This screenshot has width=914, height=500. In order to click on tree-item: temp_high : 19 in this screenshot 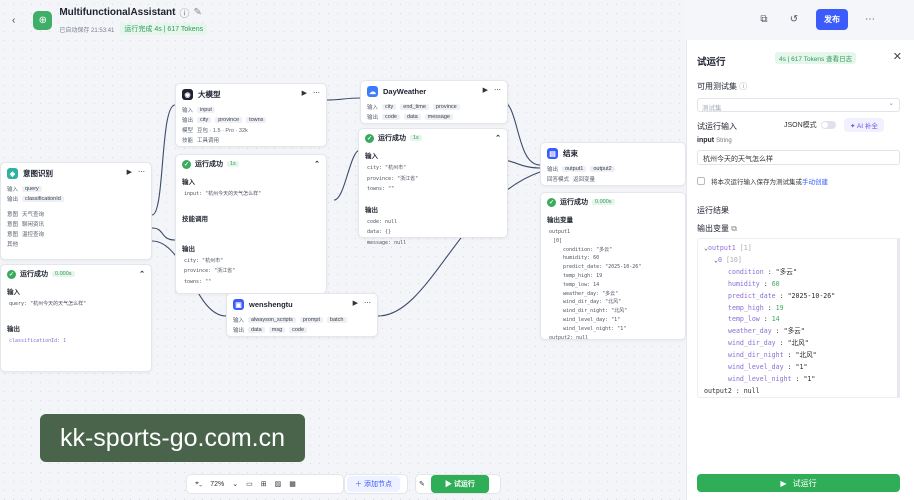, I will do `click(798, 309)`.